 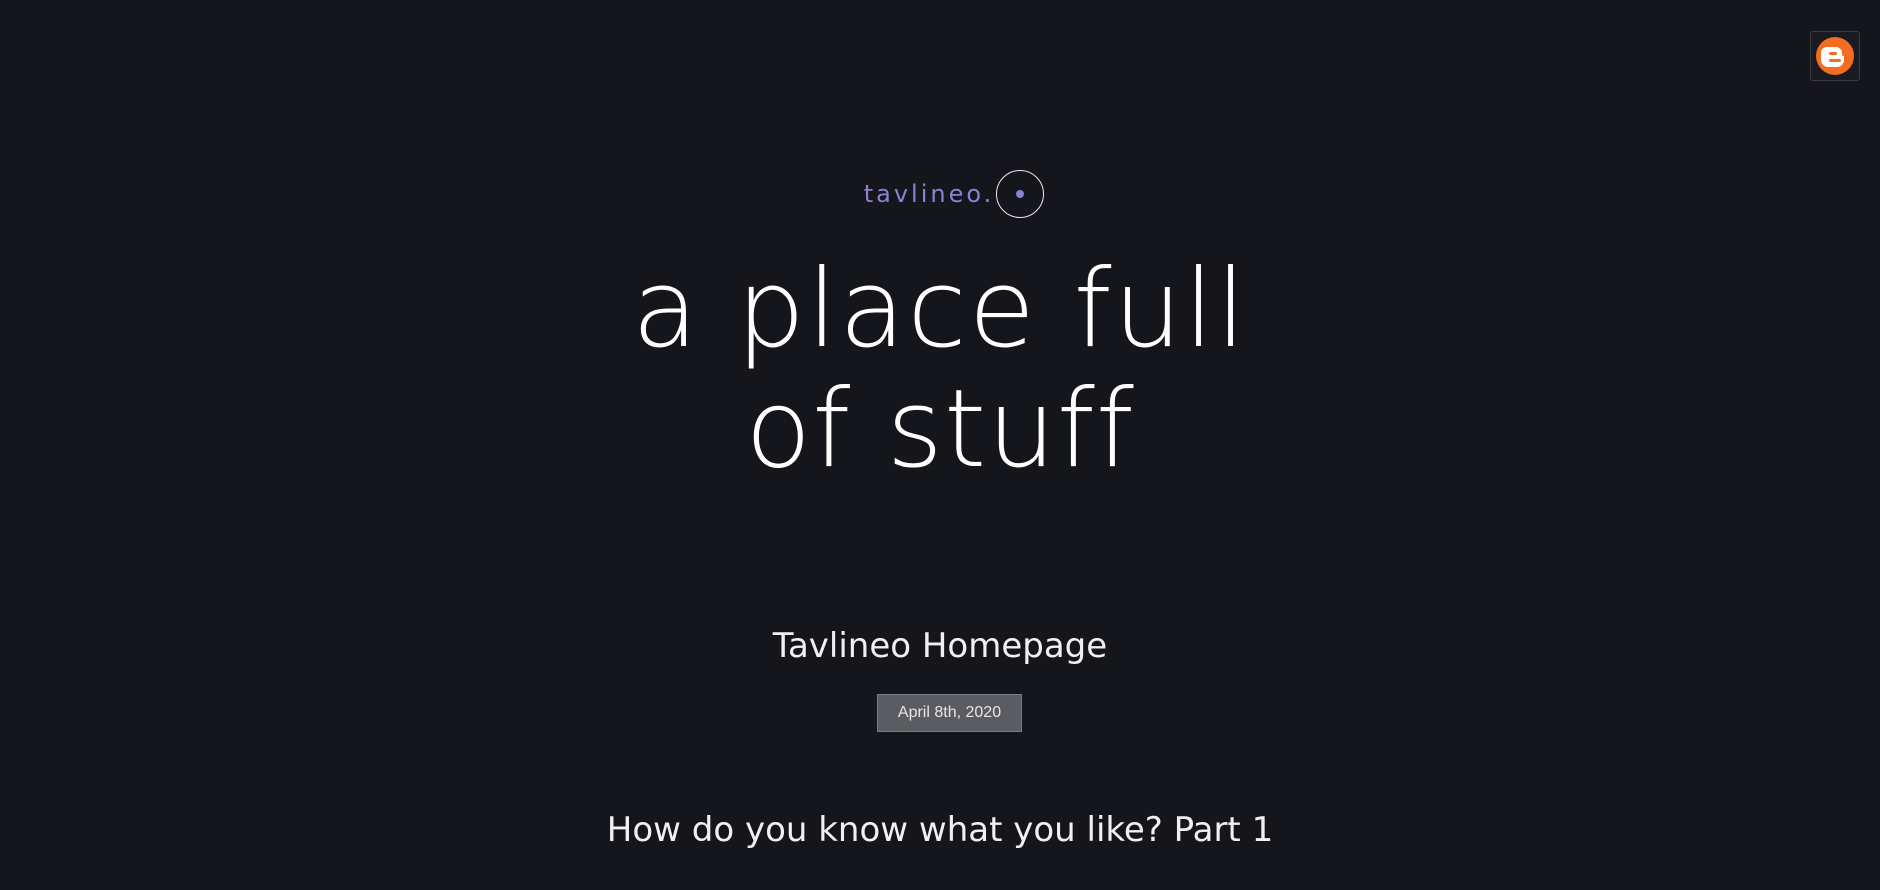 I want to click on brand-logo: tavlineo., so click(x=940, y=194).